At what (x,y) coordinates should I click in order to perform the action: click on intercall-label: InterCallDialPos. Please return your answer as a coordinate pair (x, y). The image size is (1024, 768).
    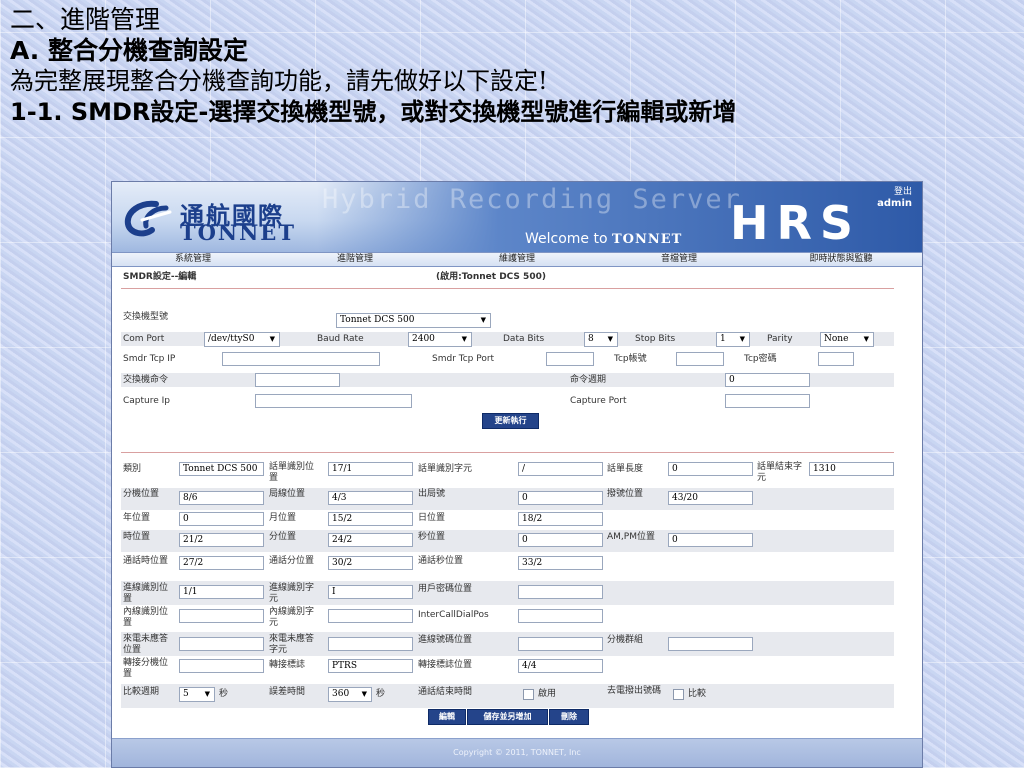
    Looking at the image, I should click on (453, 615).